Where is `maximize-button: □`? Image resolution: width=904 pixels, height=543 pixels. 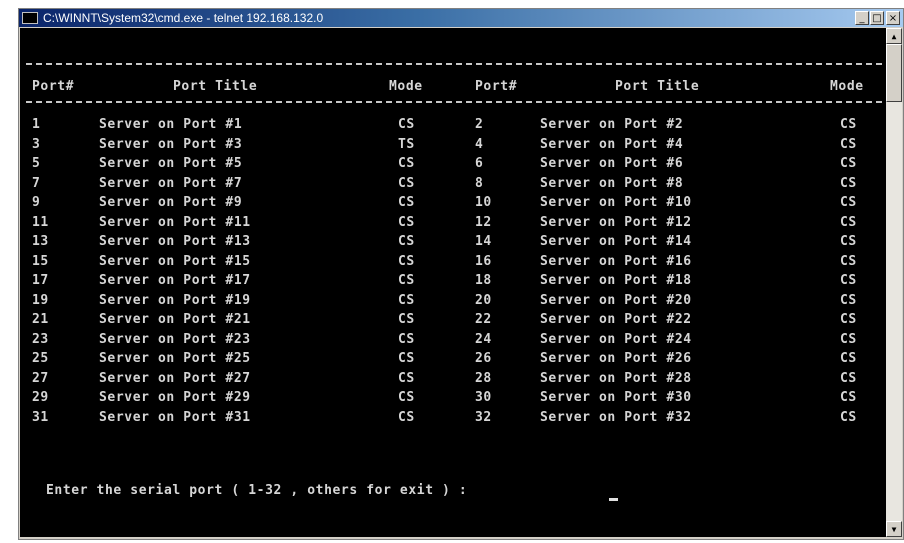 maximize-button: □ is located at coordinates (877, 18).